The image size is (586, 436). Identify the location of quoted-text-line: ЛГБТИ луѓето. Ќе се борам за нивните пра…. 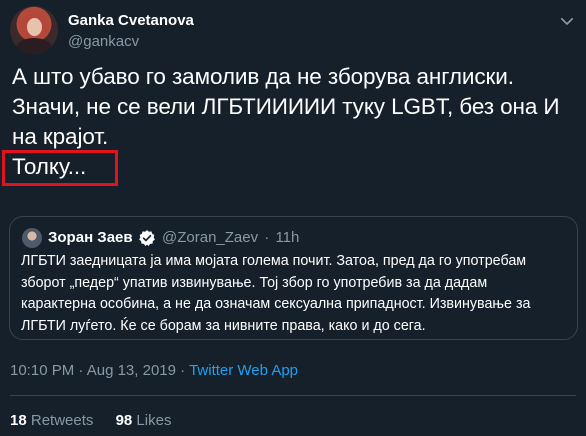
(223, 325).